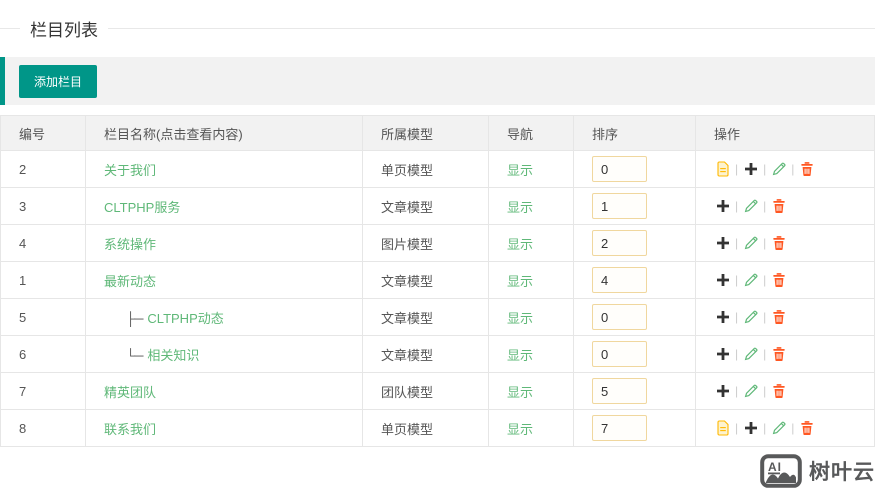 This screenshot has width=885, height=500. I want to click on table-row: 7 精英团队 团队模型 显示 | |, so click(437, 391).